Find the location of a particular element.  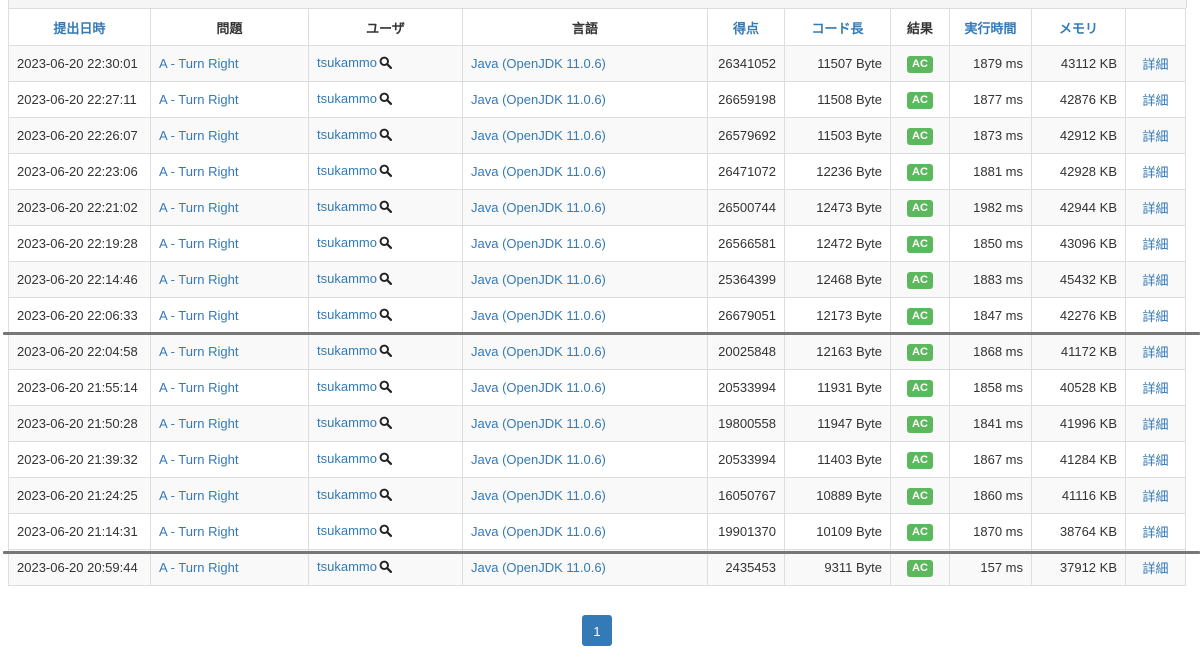

header-code-length: コード長 is located at coordinates (837, 27).